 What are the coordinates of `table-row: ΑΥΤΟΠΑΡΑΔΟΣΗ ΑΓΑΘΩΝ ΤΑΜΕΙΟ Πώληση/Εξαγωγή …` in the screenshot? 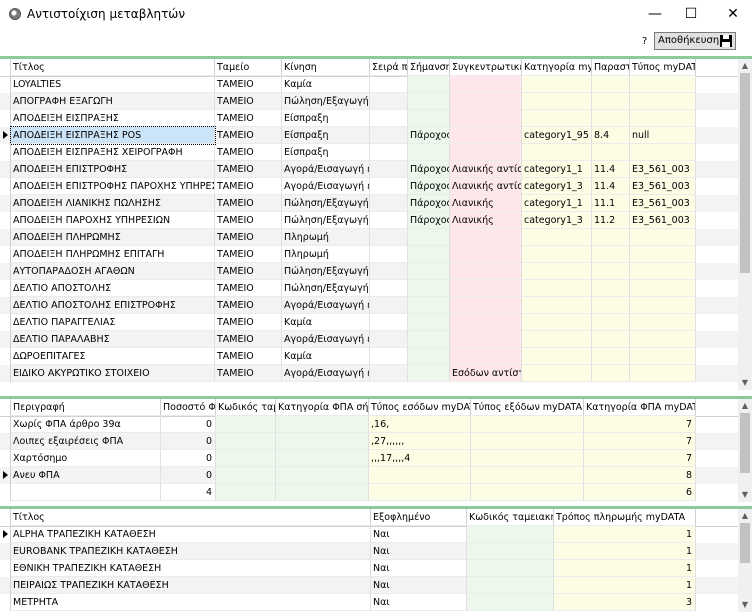 It's located at (369, 271).